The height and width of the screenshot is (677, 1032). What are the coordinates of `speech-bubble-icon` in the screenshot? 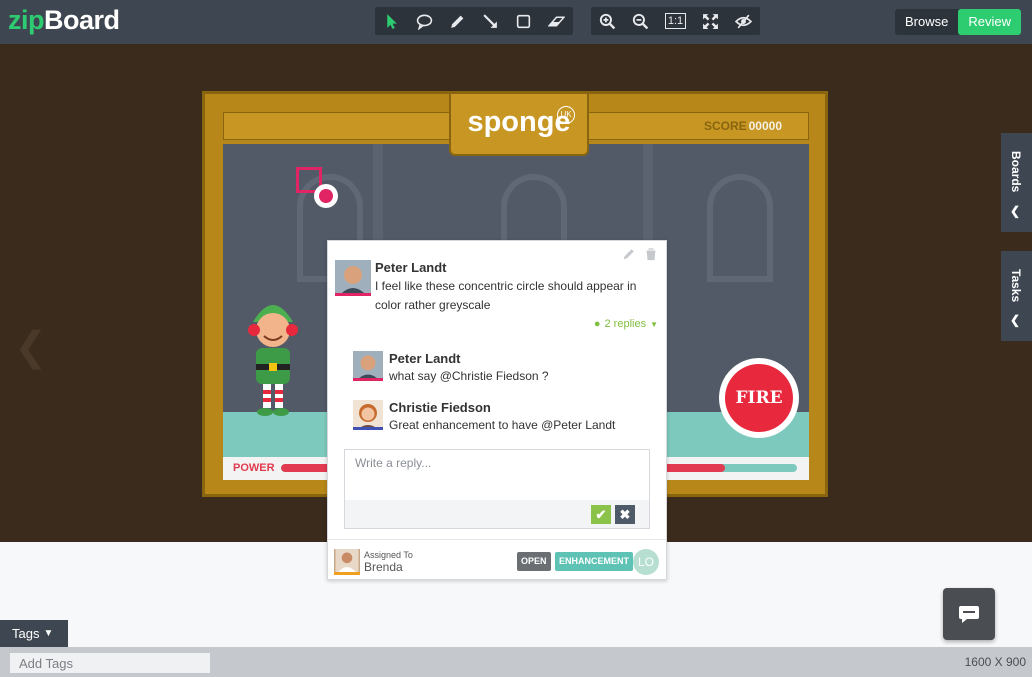 It's located at (424, 22).